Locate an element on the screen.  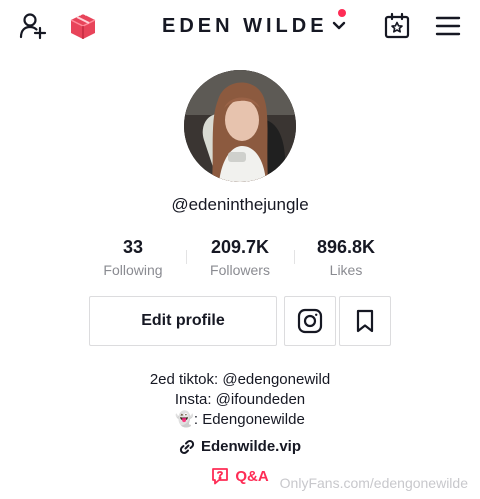
bookmark-icon is located at coordinates (365, 321).